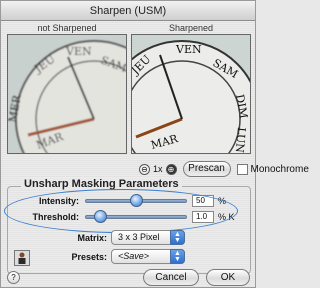 This screenshot has width=320, height=288. What do you see at coordinates (242, 169) in the screenshot?
I see `monochrome-checkbox` at bounding box center [242, 169].